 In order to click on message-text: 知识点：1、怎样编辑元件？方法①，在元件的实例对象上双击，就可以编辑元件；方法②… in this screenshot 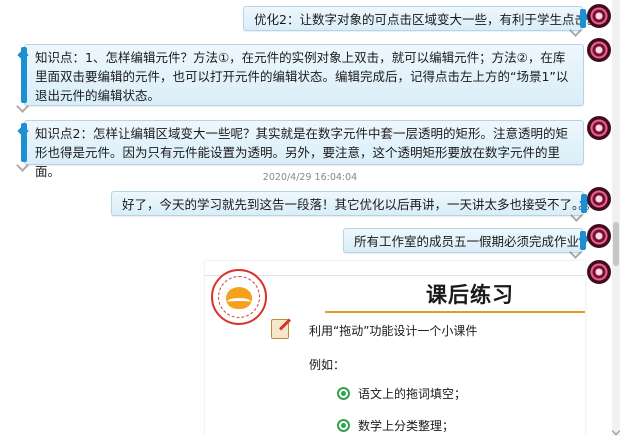, I will do `click(302, 76)`.